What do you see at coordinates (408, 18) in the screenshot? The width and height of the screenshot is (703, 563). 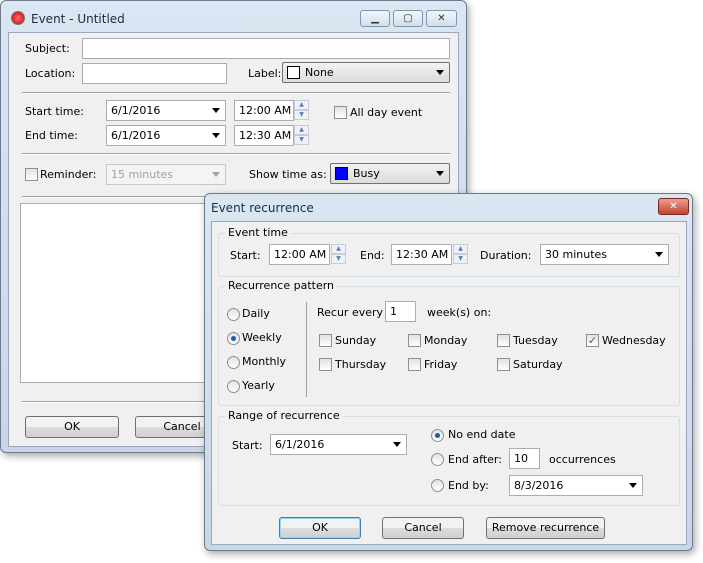 I see `maximize-button: ▢` at bounding box center [408, 18].